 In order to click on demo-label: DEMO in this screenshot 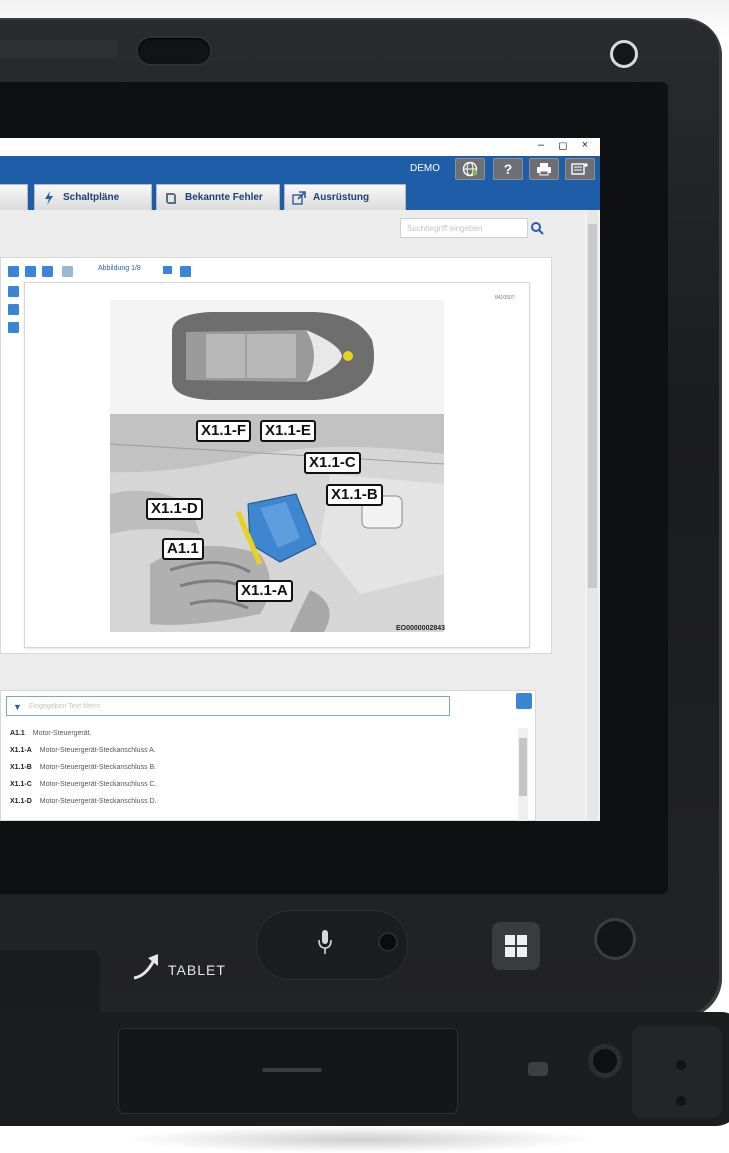, I will do `click(425, 168)`.